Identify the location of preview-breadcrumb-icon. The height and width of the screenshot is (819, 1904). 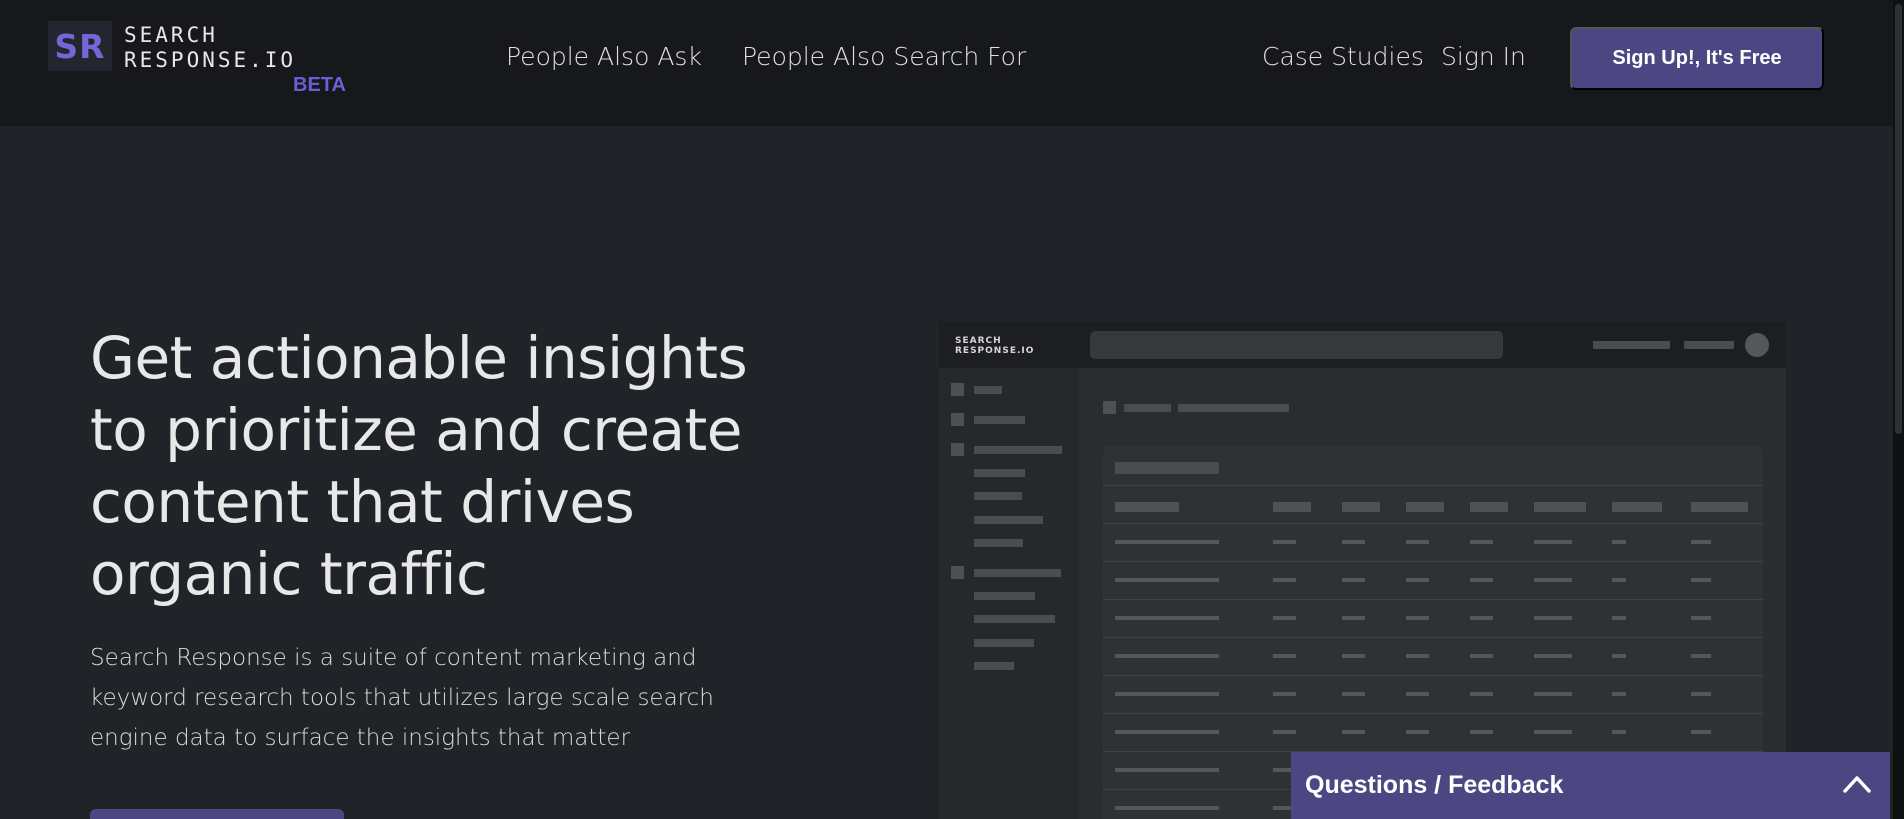
(1109, 407).